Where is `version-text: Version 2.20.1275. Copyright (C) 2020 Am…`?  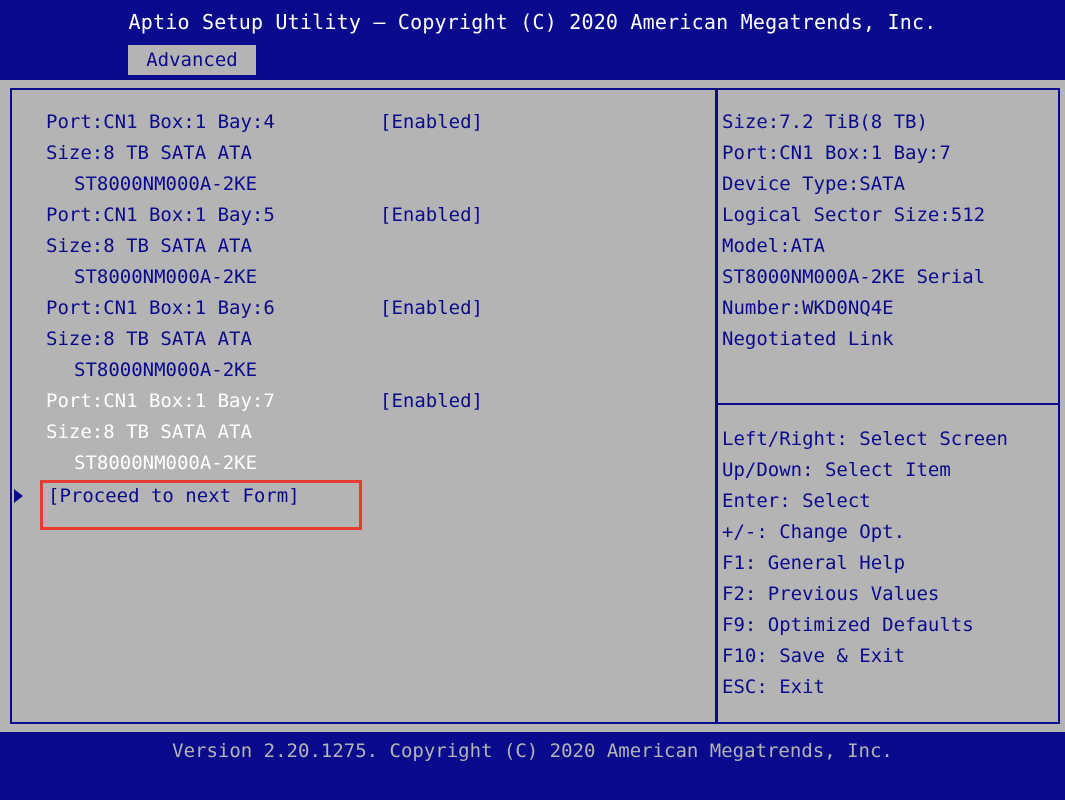
version-text: Version 2.20.1275. Copyright (C) 2020 Am… is located at coordinates (532, 751).